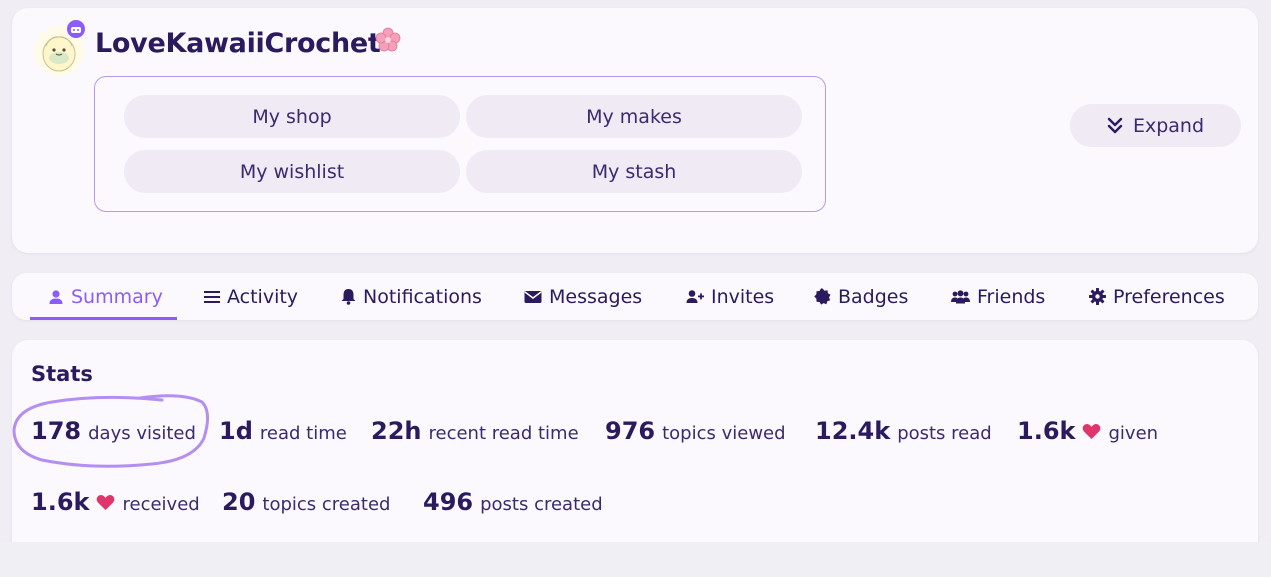  I want to click on stat-value: 976, so click(630, 431).